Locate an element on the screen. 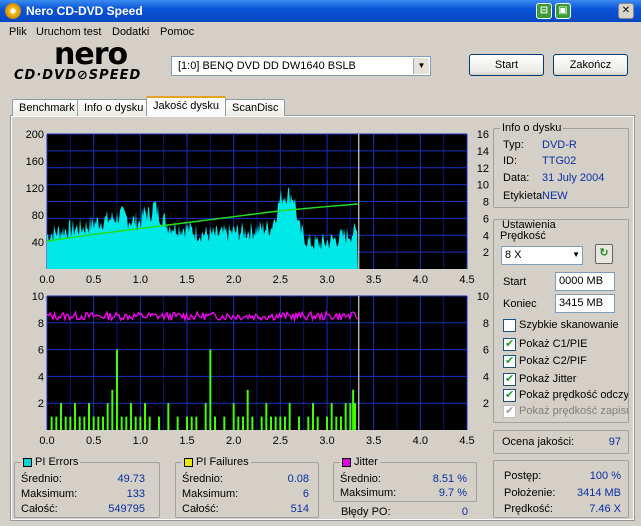 Image resolution: width=641 pixels, height=526 pixels. tab-scandisc: ScanDisc is located at coordinates (255, 107).